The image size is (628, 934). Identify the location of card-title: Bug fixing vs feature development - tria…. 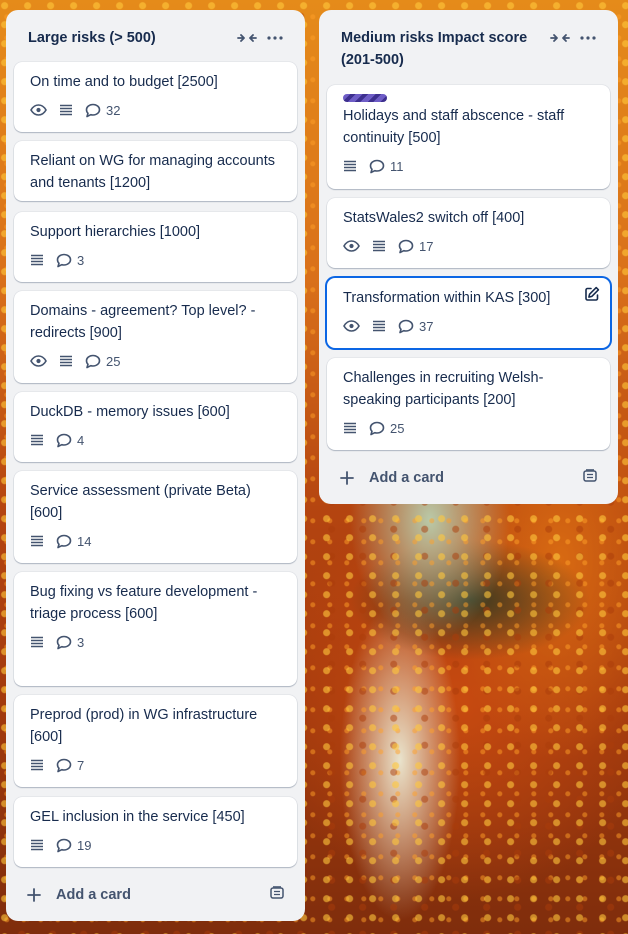
(144, 603).